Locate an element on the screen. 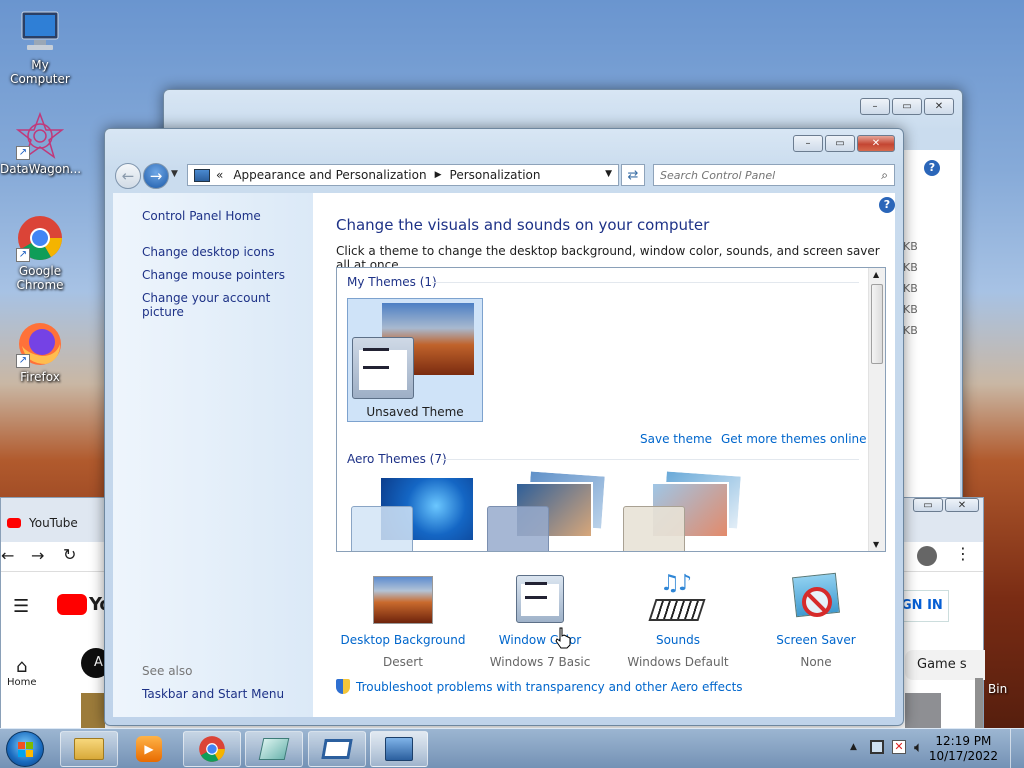  screen-saver-icon is located at coordinates (816, 599).